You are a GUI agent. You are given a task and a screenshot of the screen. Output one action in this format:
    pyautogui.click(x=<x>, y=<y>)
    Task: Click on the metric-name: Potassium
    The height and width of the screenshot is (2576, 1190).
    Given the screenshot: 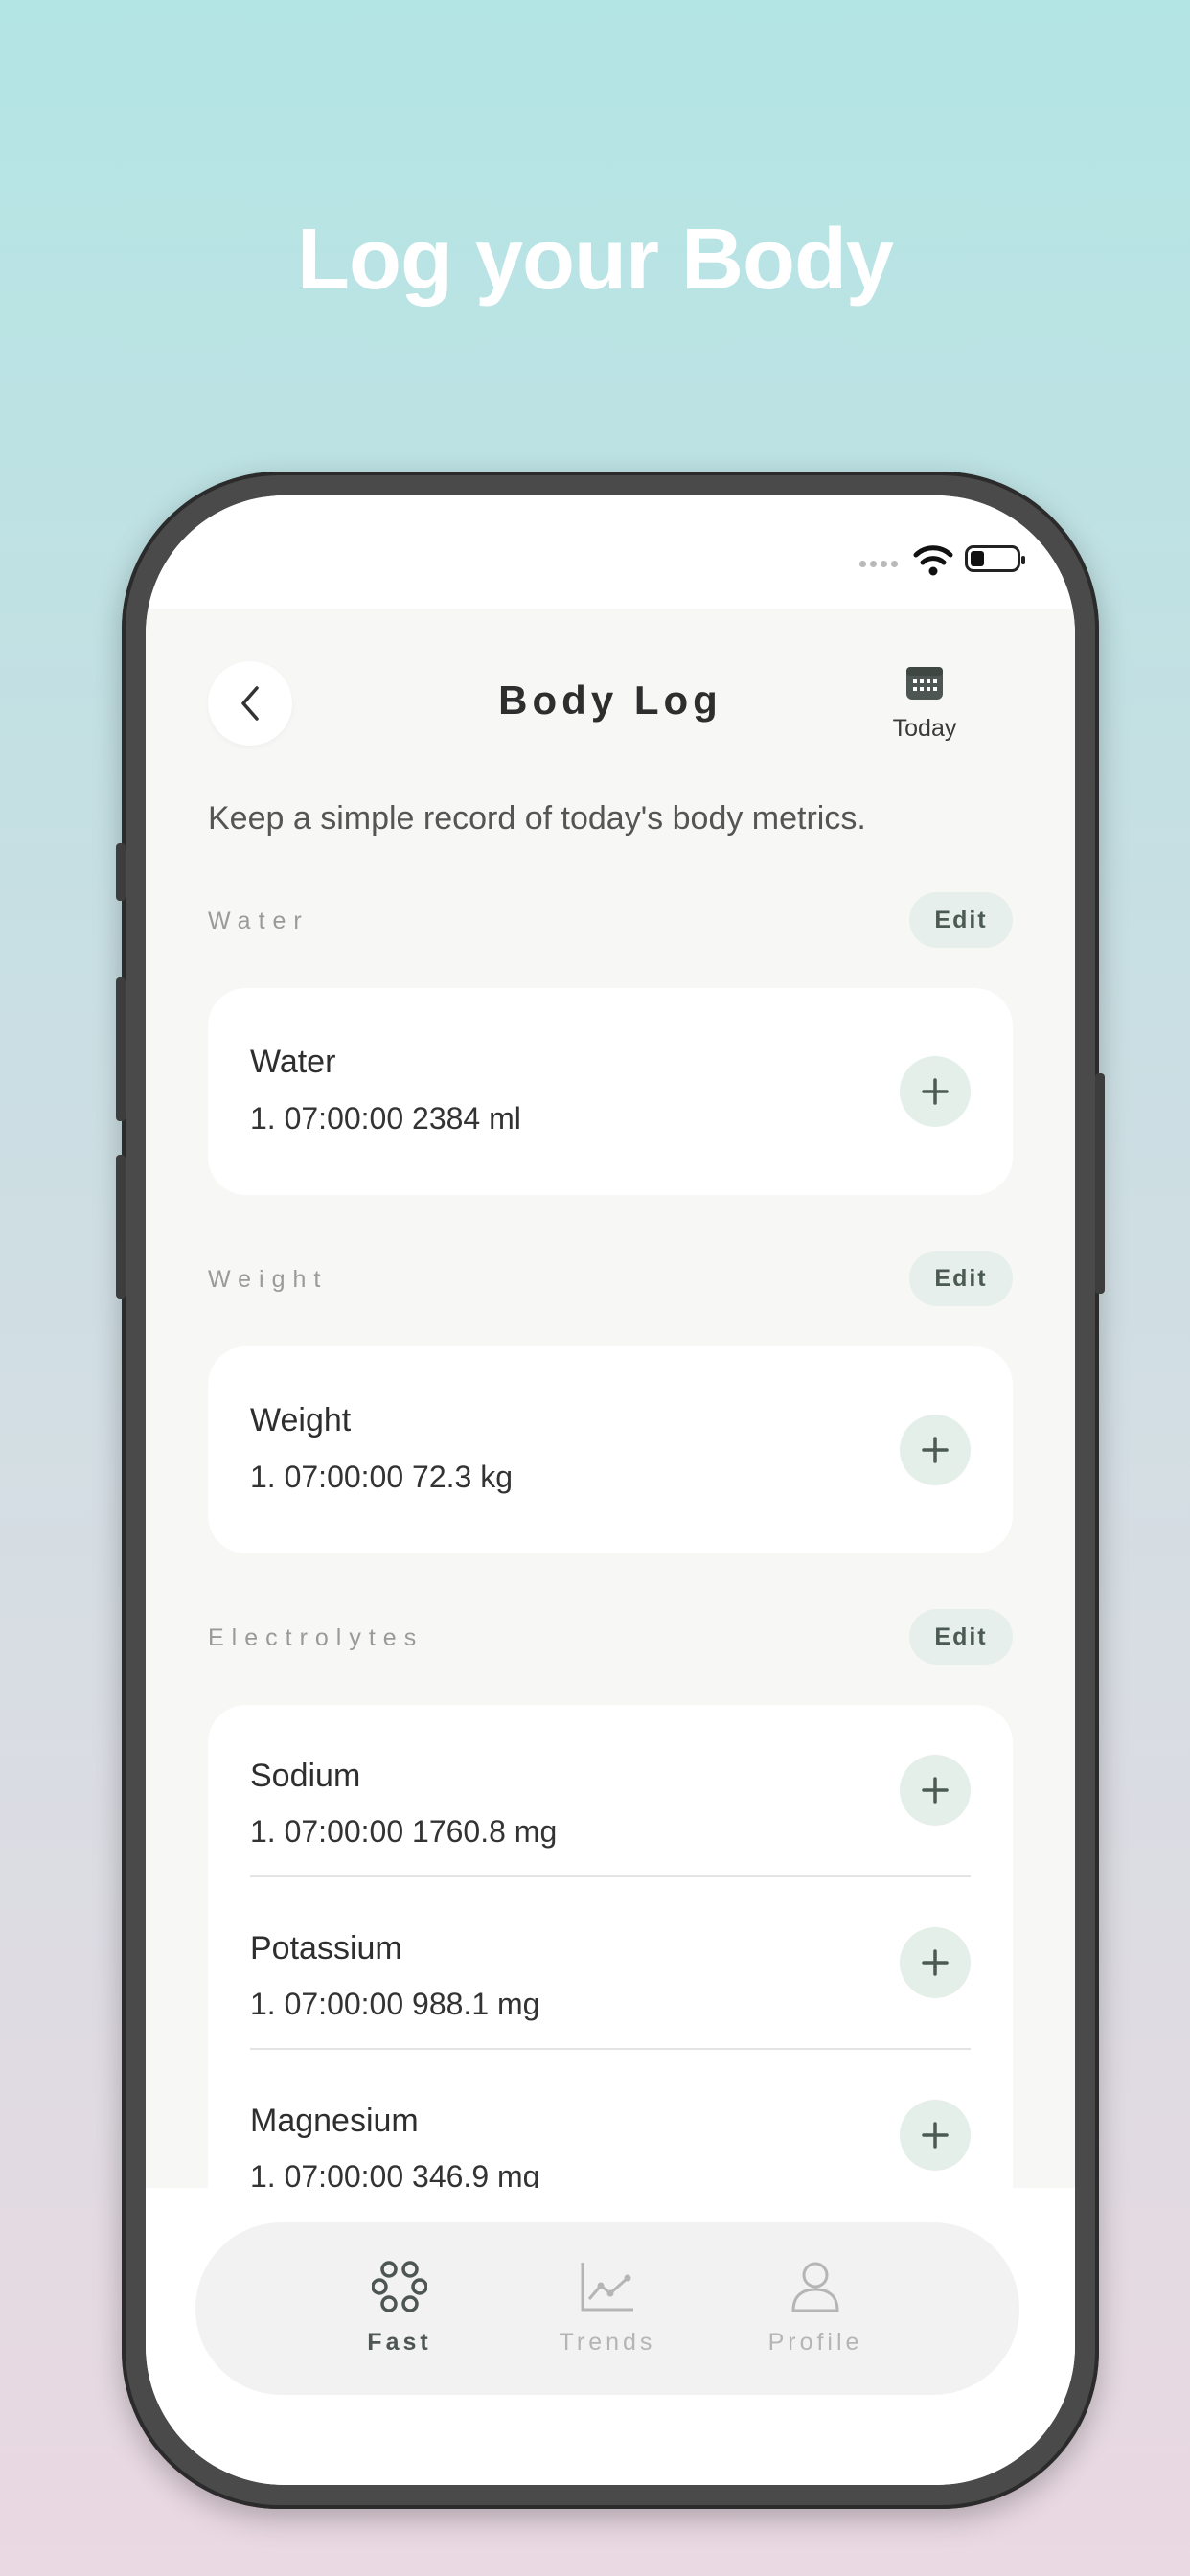 What is the action you would take?
    pyautogui.click(x=326, y=1948)
    